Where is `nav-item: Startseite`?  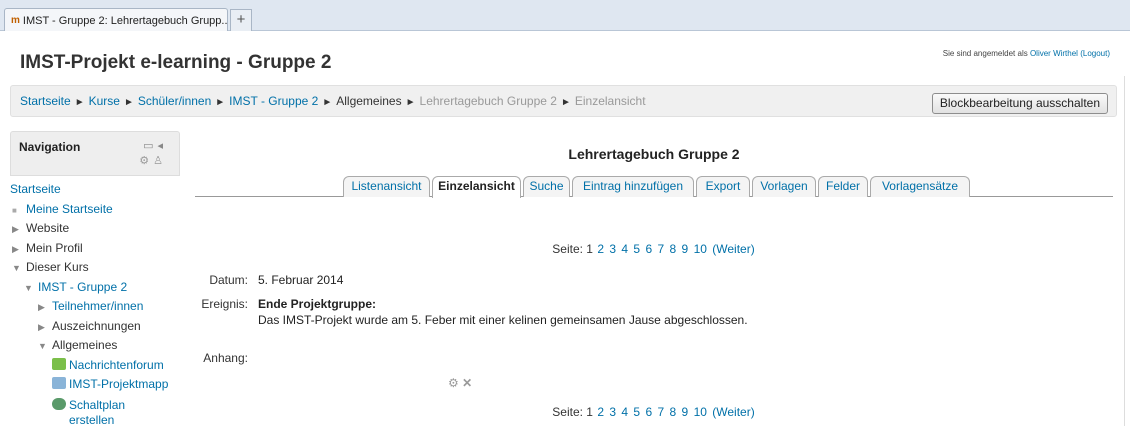 nav-item: Startseite is located at coordinates (95, 190).